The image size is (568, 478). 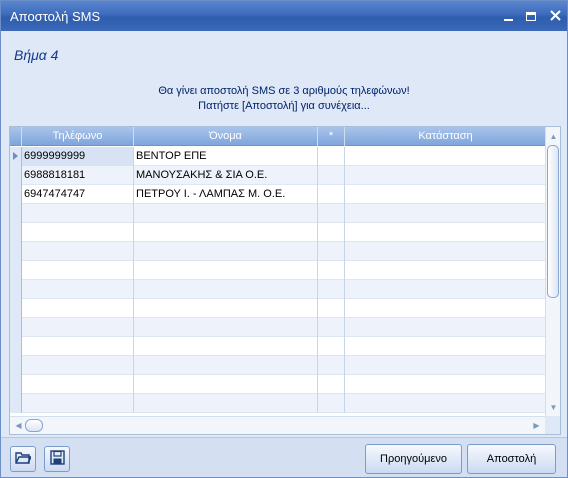 I want to click on table-row: 6999999999 ΒΕΝΤΟΡ ΕΠΕ, so click(x=278, y=156).